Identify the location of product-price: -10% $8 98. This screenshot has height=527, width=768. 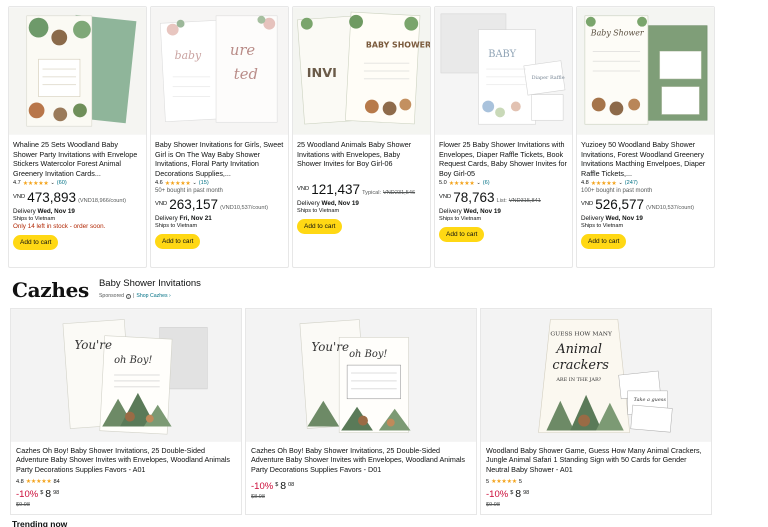
(596, 492).